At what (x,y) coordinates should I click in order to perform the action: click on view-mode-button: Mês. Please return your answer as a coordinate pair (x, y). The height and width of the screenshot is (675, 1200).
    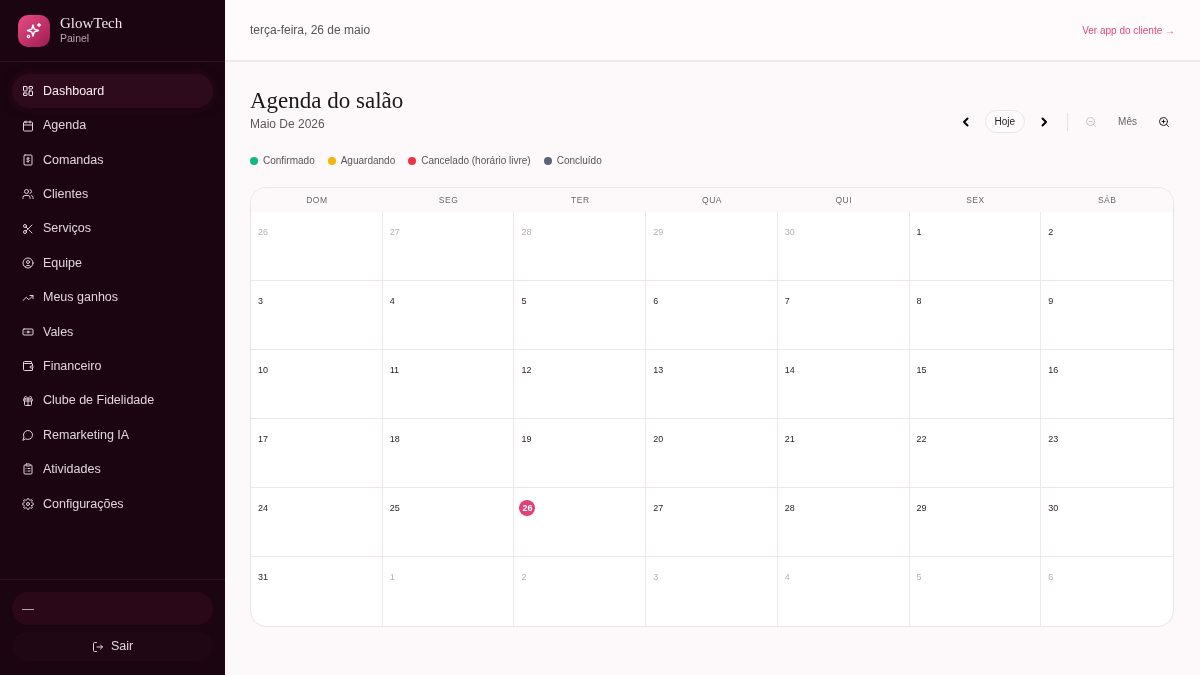
    Looking at the image, I should click on (1127, 122).